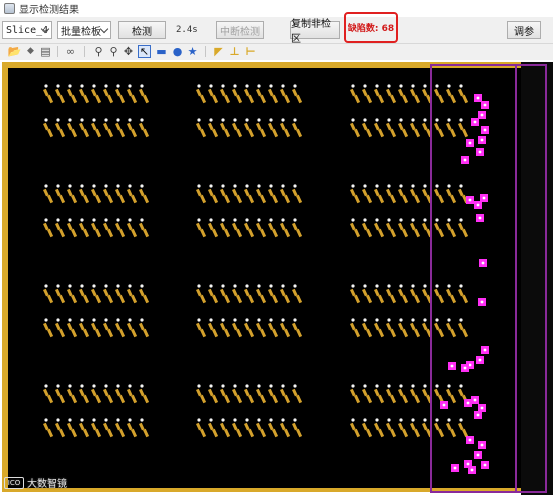 This screenshot has width=553, height=495. Describe the element at coordinates (524, 30) in the screenshot. I see `adjust-params-button: 调参` at that location.